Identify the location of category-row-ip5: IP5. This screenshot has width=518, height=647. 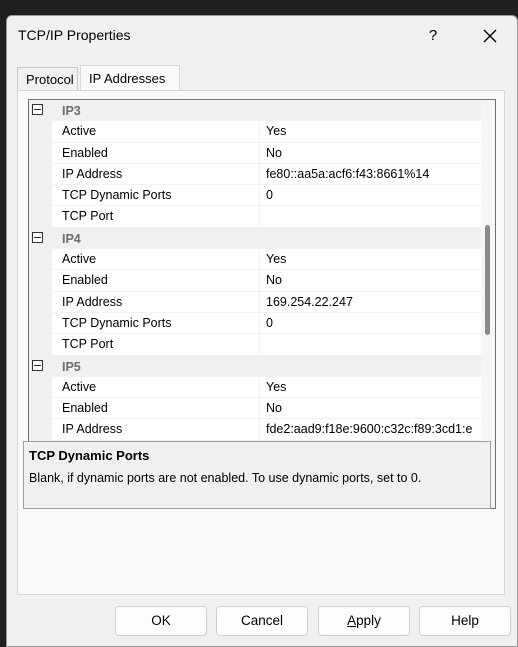
(255, 366).